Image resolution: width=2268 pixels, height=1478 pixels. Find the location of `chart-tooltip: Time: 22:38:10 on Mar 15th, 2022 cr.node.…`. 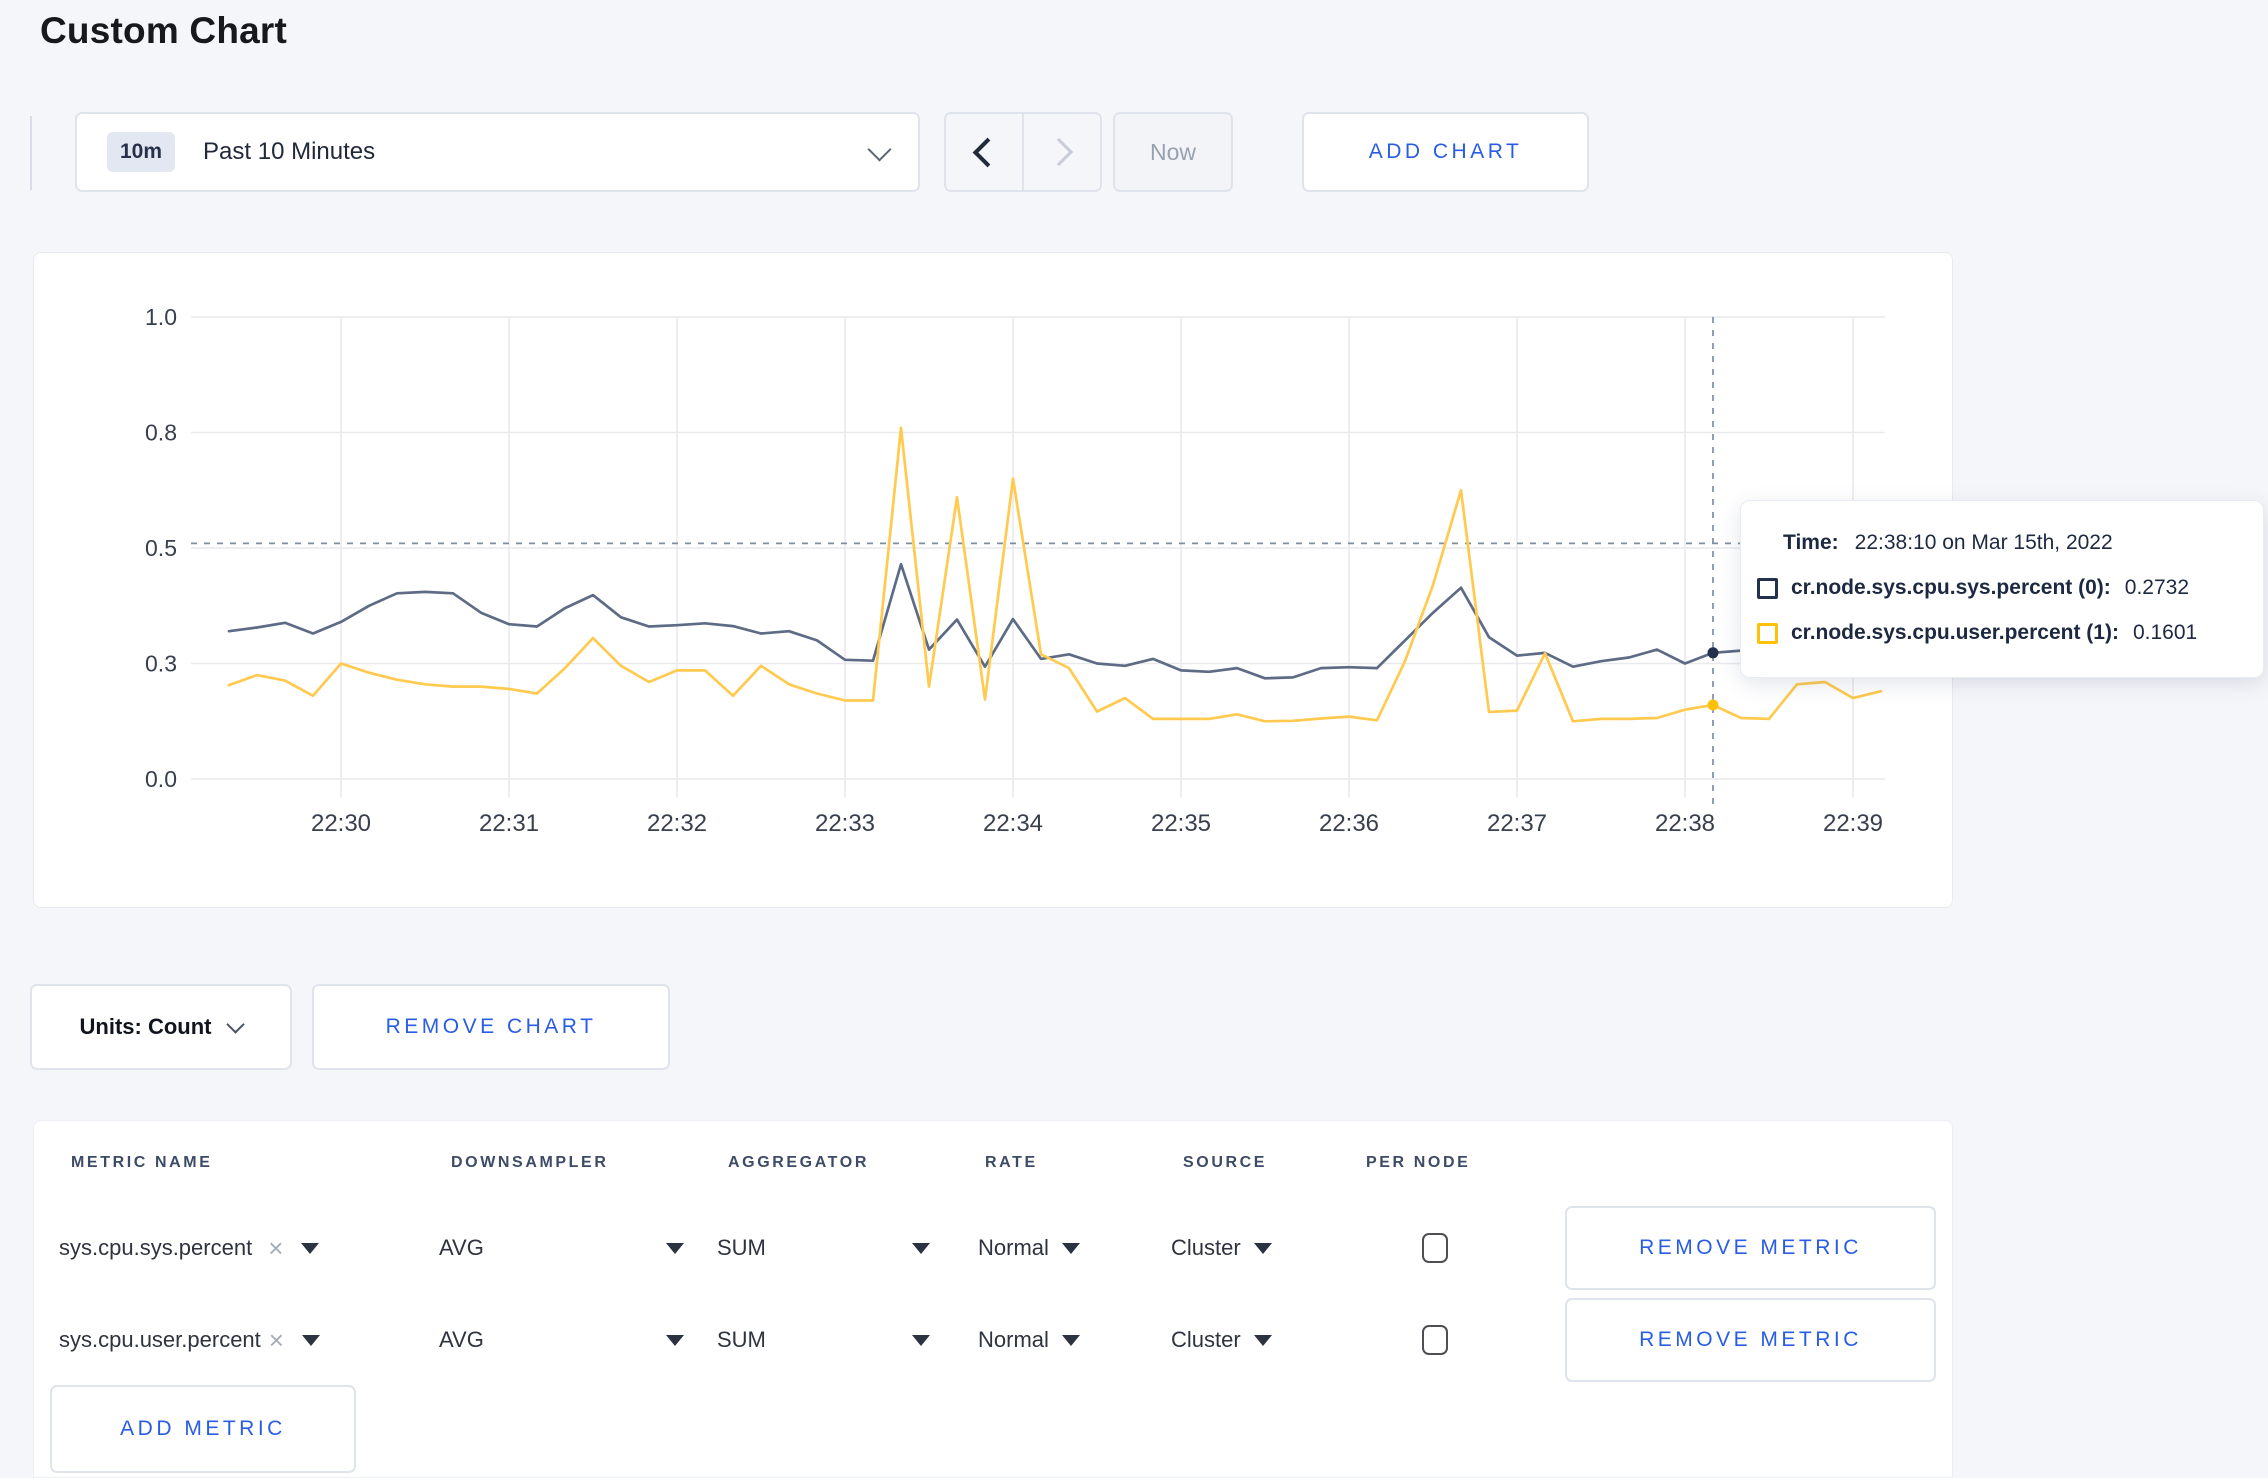

chart-tooltip: Time: 22:38:10 on Mar 15th, 2022 cr.node.… is located at coordinates (2002, 589).